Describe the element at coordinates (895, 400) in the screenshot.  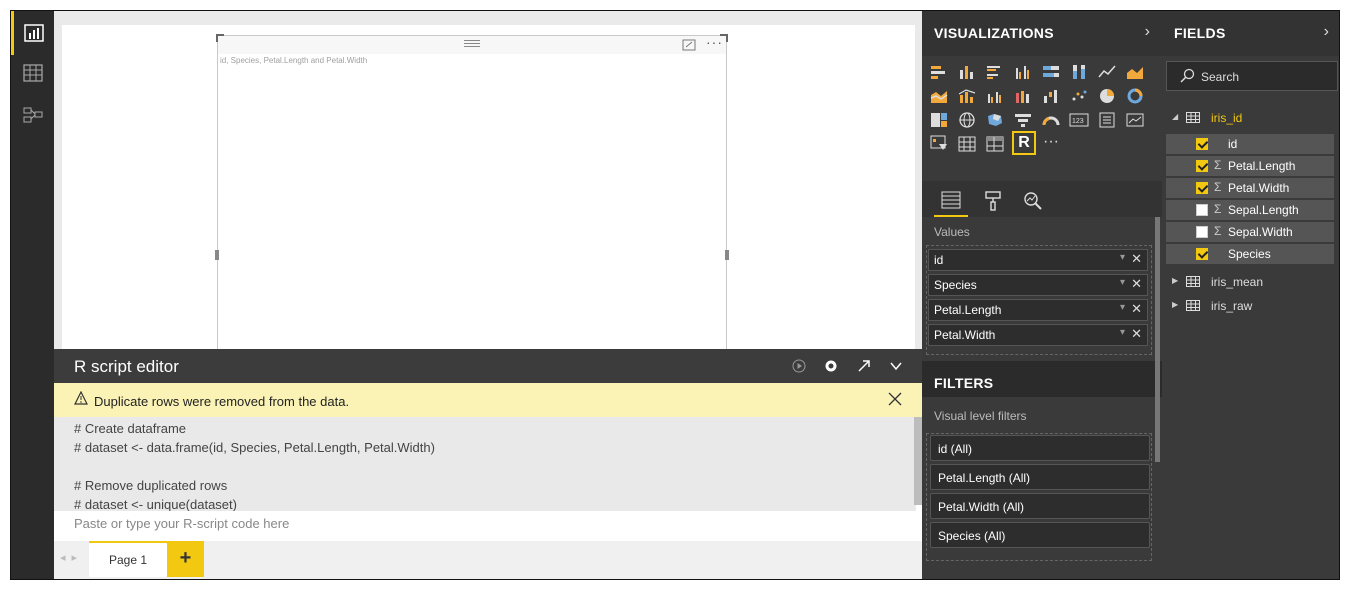
I see `close-icon` at that location.